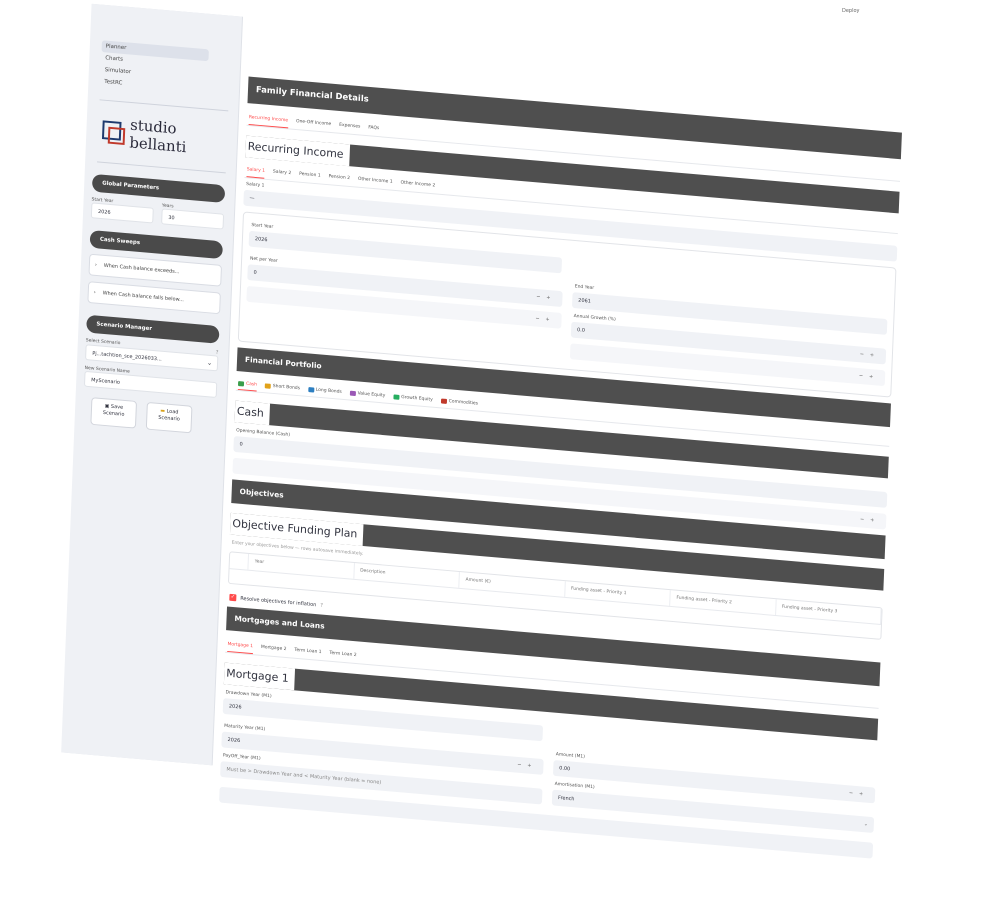 Image resolution: width=983 pixels, height=900 pixels. Describe the element at coordinates (321, 605) in the screenshot. I see `help-icon: ?` at that location.